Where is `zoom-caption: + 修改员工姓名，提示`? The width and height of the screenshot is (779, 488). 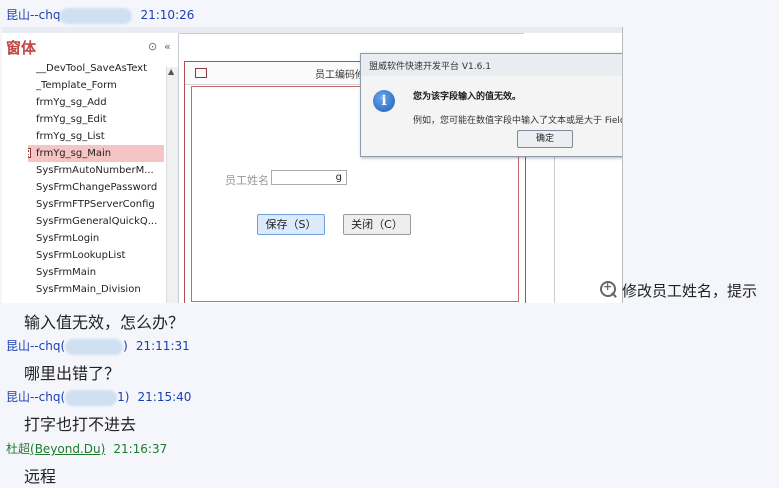
zoom-caption: + 修改员工姓名，提示 is located at coordinates (678, 290).